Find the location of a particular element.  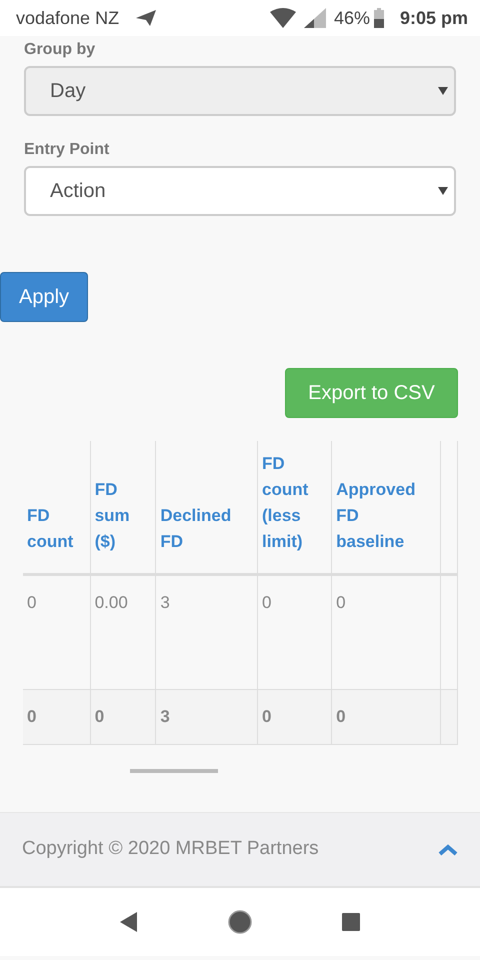

home-icon is located at coordinates (240, 922).